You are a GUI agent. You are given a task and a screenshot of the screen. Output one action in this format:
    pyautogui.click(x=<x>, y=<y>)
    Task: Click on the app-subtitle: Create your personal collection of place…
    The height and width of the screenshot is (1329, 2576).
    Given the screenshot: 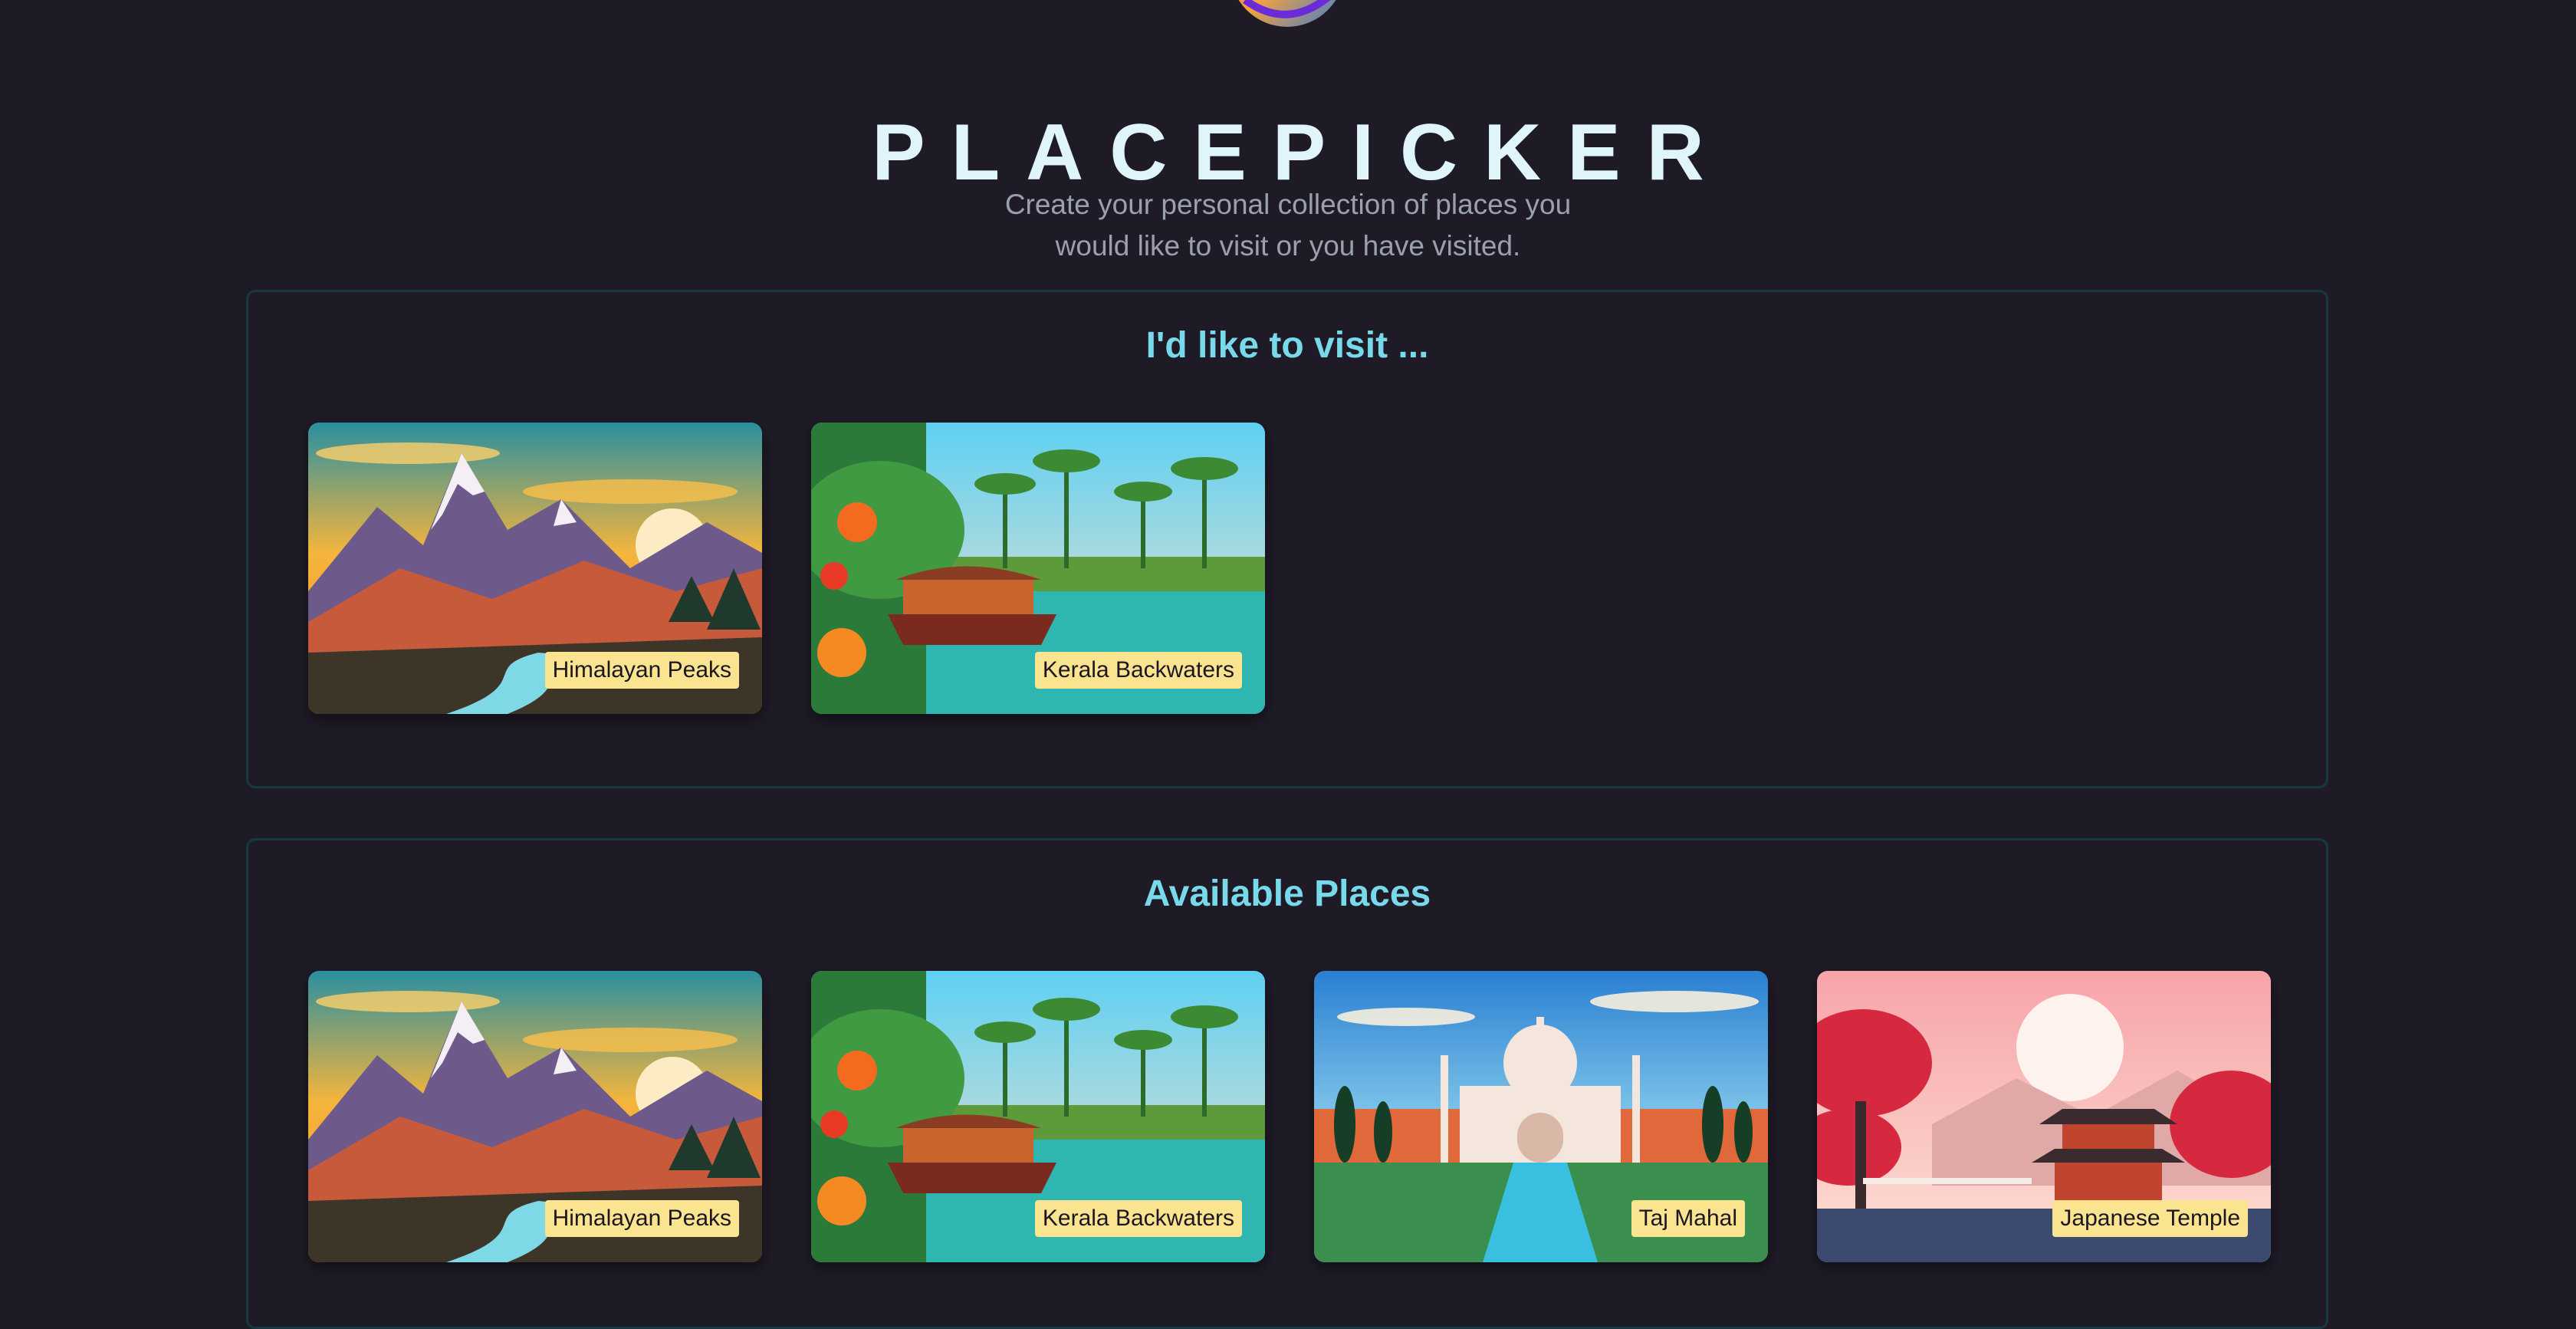 What is the action you would take?
    pyautogui.click(x=1288, y=225)
    